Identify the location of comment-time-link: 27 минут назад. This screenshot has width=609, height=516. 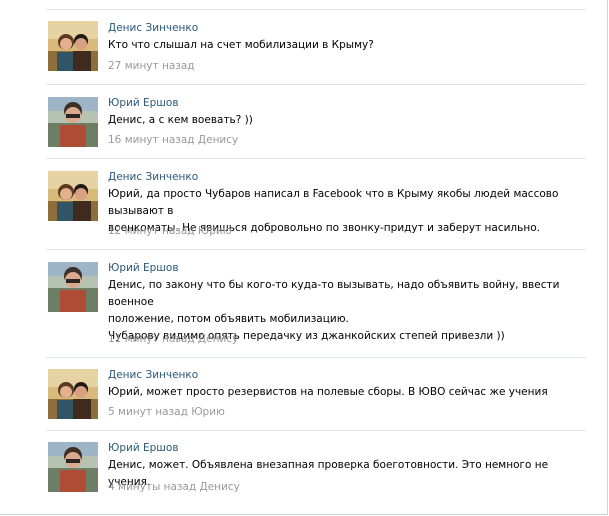
(151, 66).